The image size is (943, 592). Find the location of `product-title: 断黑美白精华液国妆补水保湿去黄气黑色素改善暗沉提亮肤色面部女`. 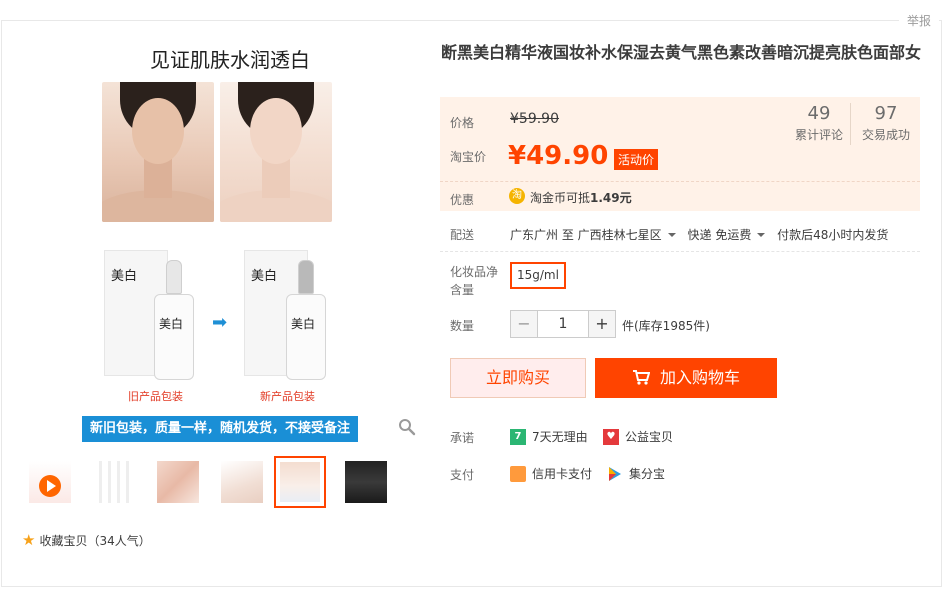

product-title: 断黑美白精华液国妆补水保湿去黄气黑色素改善暗沉提亮肤色面部女 is located at coordinates (681, 52).